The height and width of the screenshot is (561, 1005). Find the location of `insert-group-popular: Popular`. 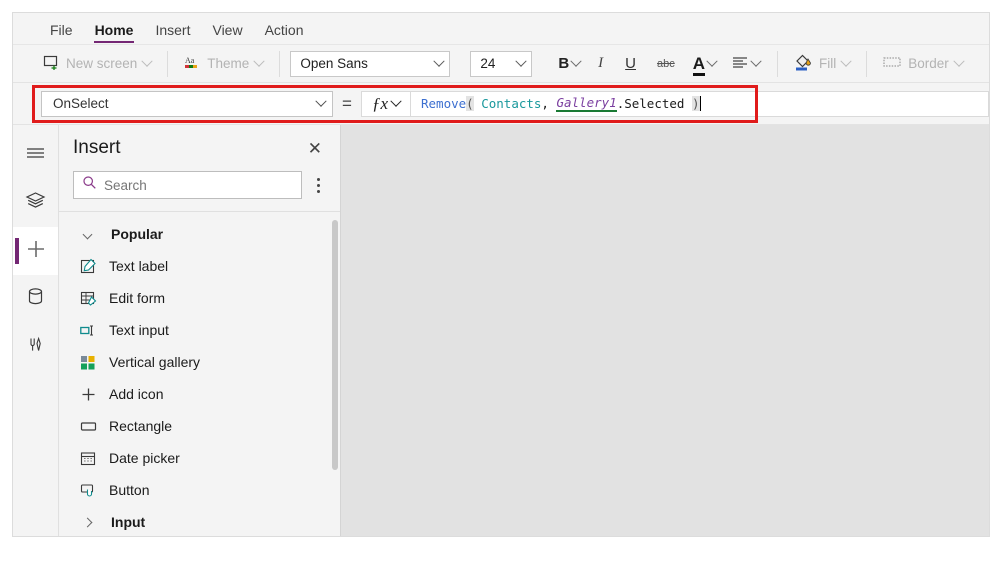

insert-group-popular: Popular is located at coordinates (199, 234).